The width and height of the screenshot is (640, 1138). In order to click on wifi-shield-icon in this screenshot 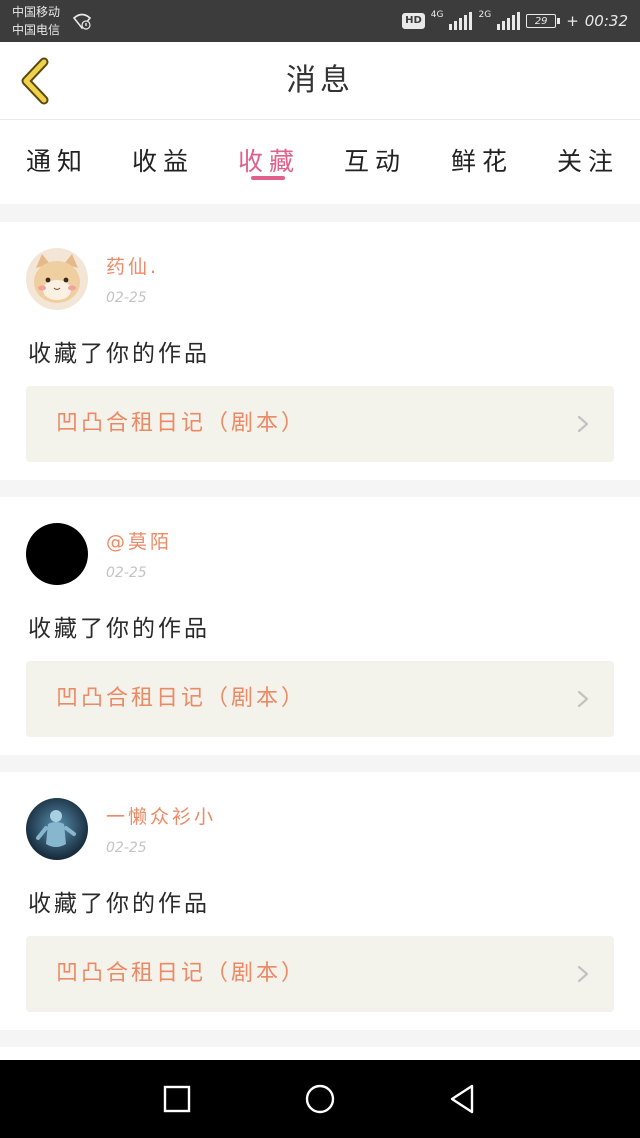, I will do `click(82, 21)`.